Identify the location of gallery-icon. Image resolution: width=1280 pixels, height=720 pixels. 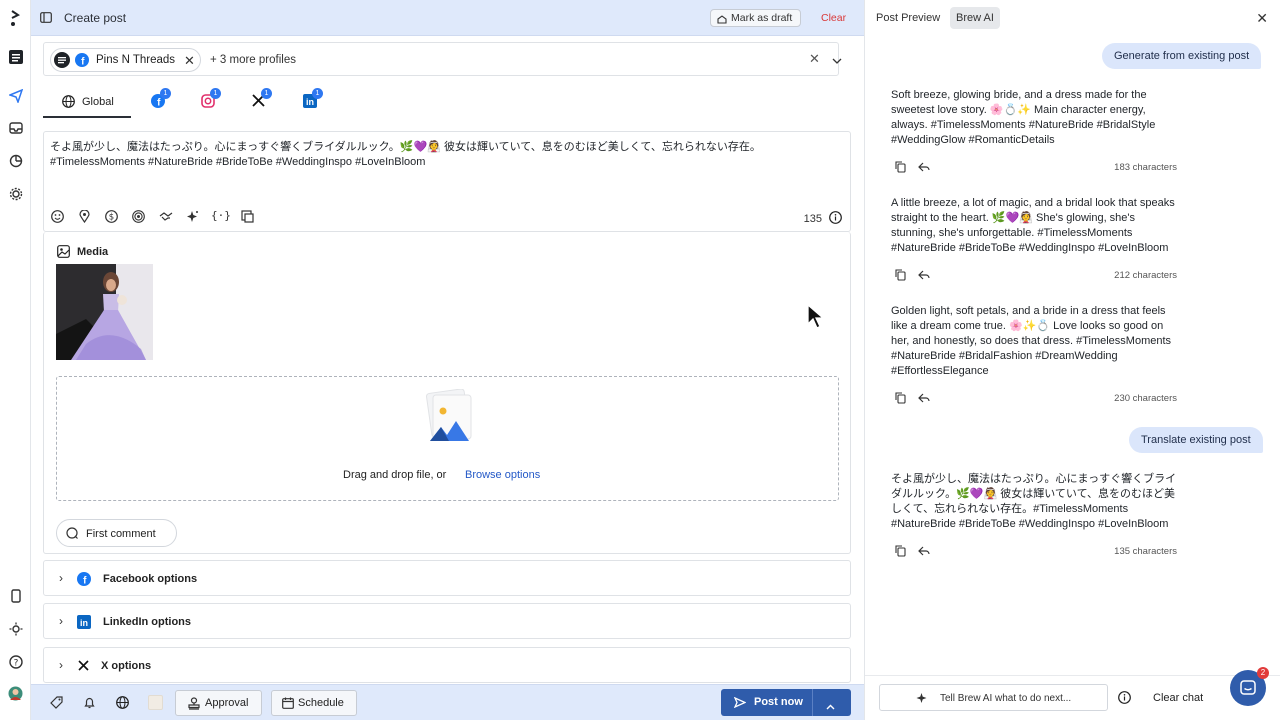
(247, 218).